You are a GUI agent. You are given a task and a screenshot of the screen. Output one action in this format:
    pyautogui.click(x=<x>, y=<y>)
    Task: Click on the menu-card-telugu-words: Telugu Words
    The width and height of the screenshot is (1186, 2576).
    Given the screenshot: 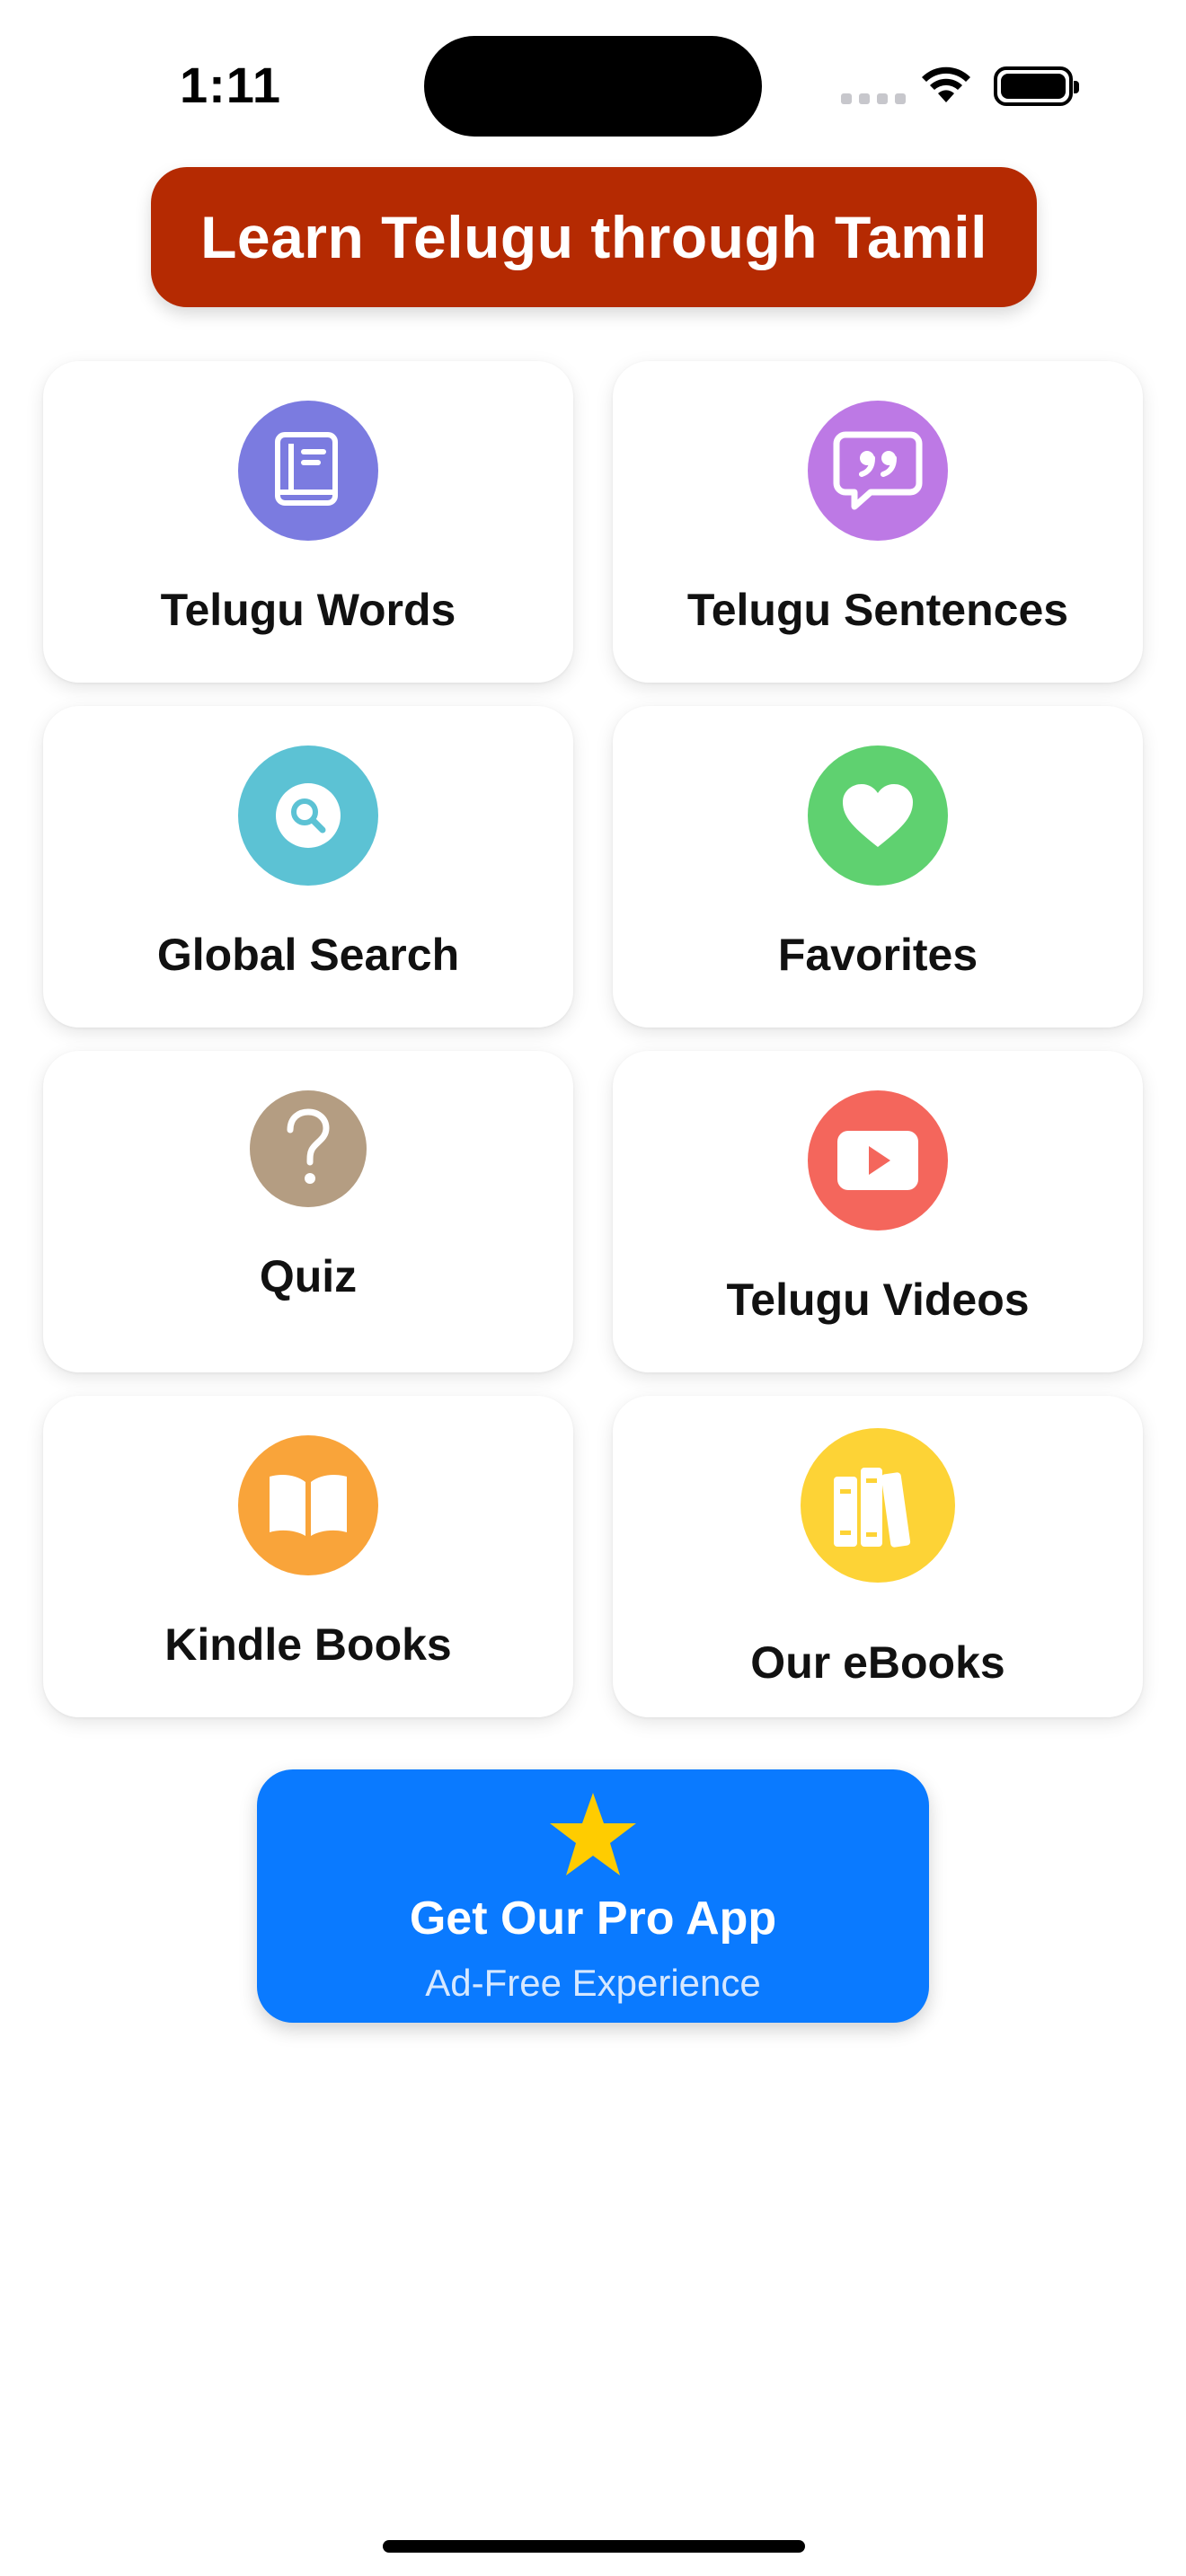 What is the action you would take?
    pyautogui.click(x=308, y=522)
    